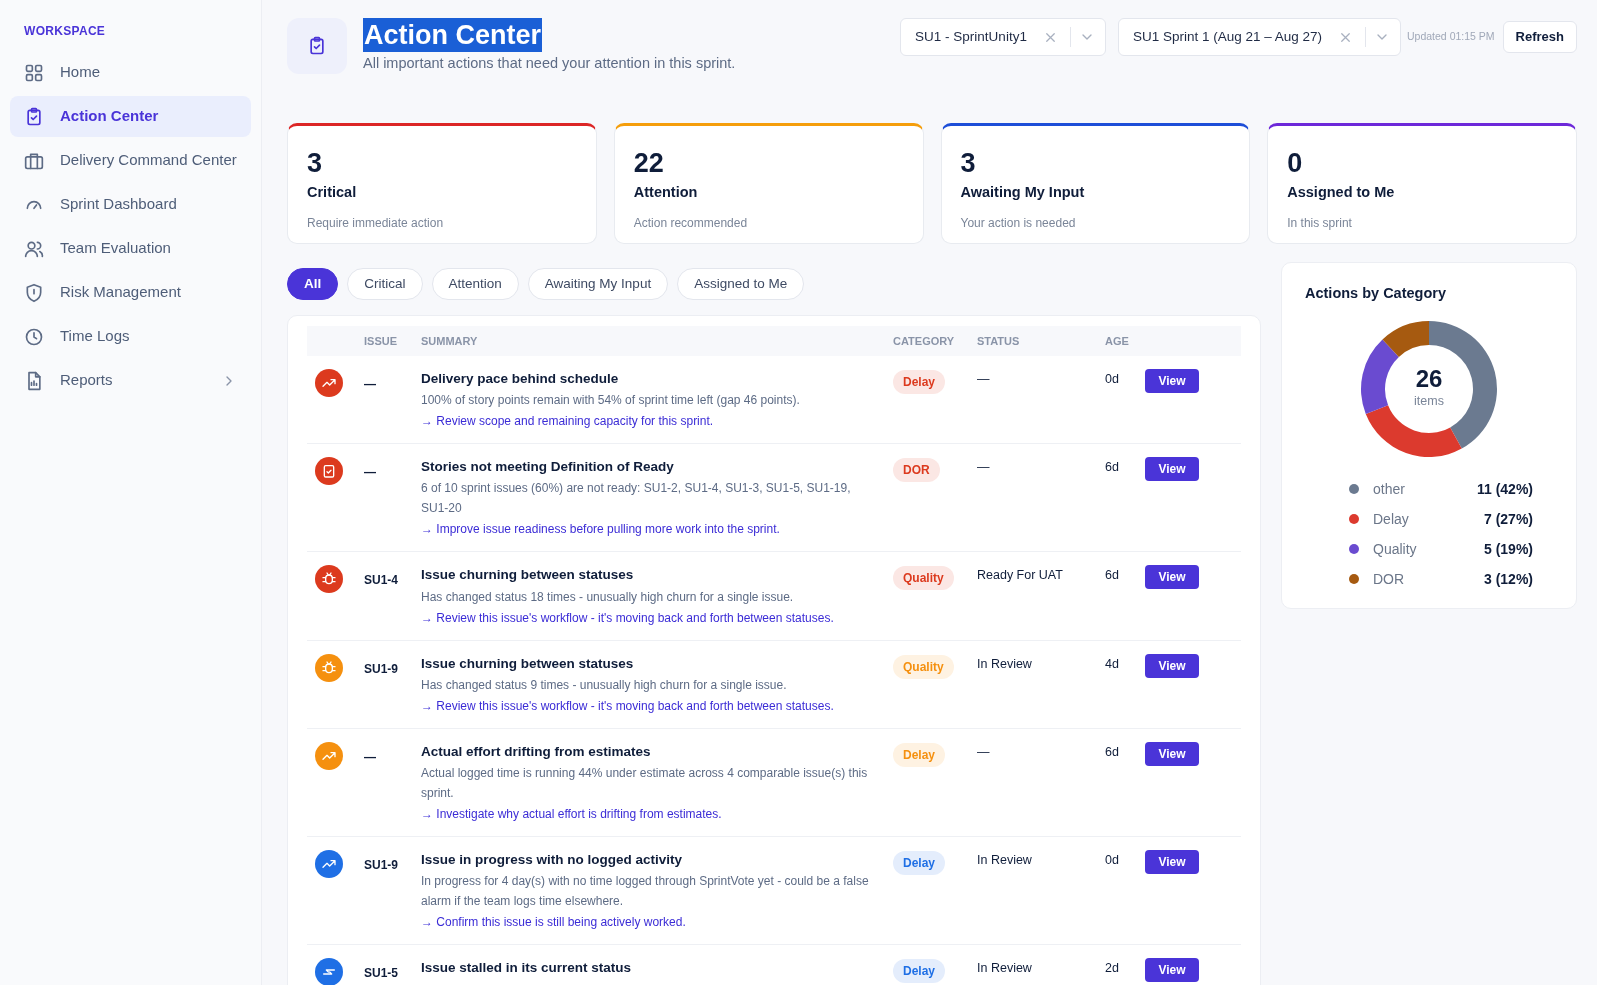  I want to click on action-title: Issue in progress with no logged activity, so click(552, 860).